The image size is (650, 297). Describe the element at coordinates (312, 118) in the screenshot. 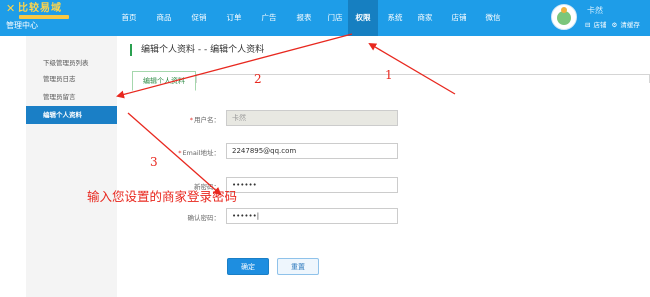

I see `username-field: 卡然` at that location.